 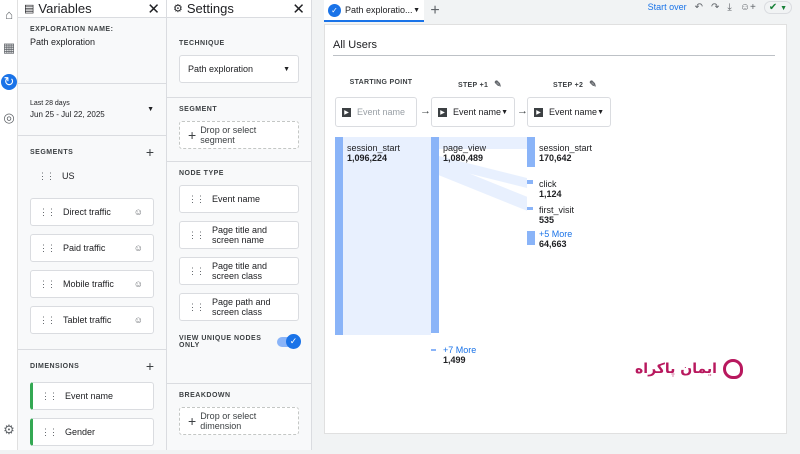 I want to click on node-label-step2: session_start 170,642, so click(x=566, y=153).